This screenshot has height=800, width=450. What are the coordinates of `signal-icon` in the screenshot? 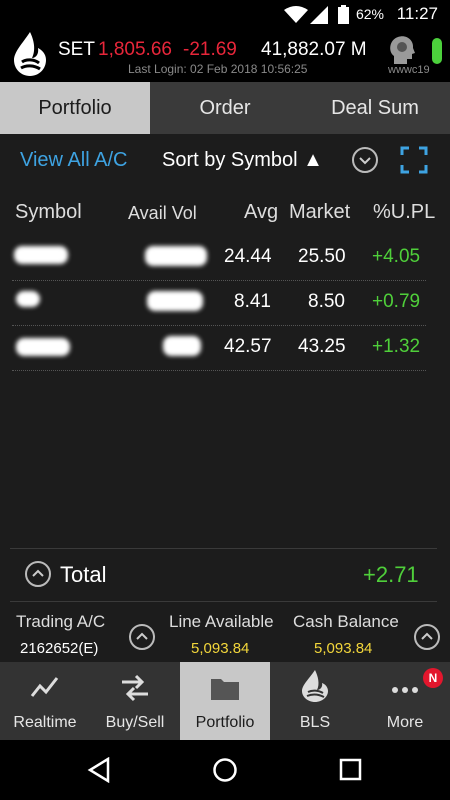 It's located at (319, 15).